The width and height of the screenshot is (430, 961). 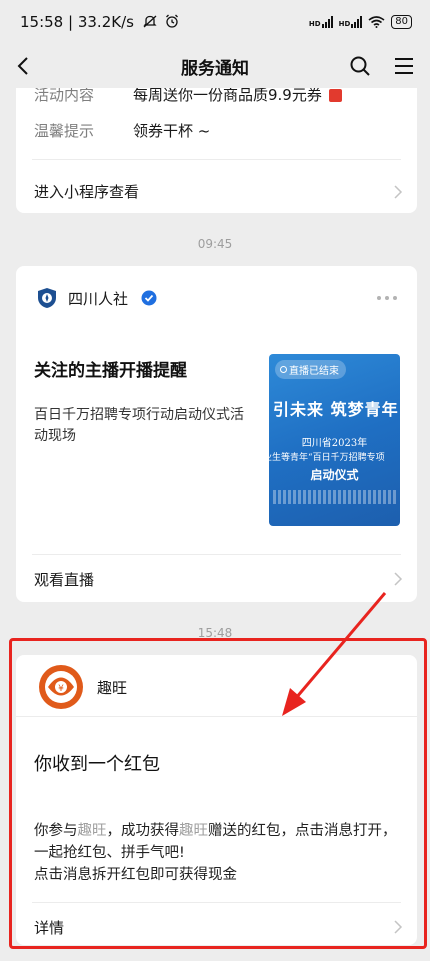 What do you see at coordinates (149, 298) in the screenshot?
I see `verified-badge-icon` at bounding box center [149, 298].